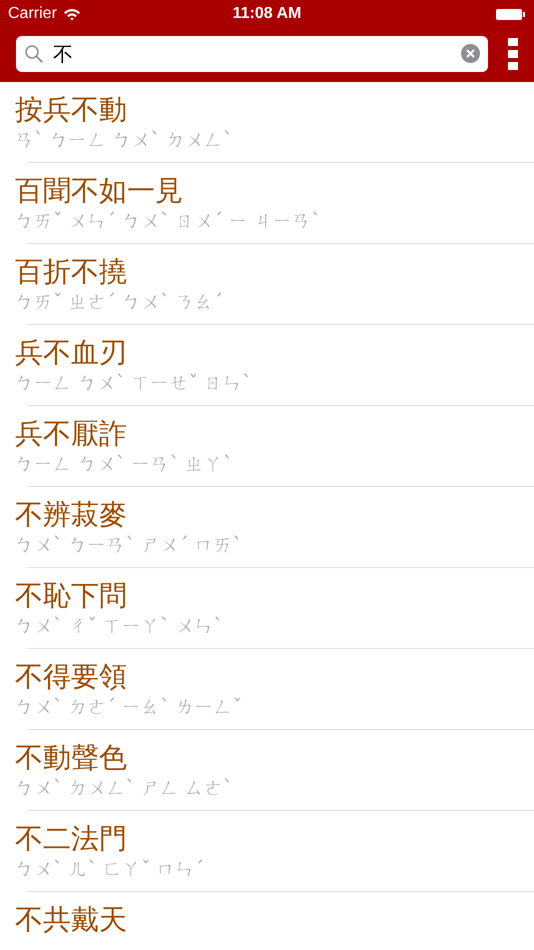  I want to click on idiom-word: 百聞不如一見, so click(99, 191).